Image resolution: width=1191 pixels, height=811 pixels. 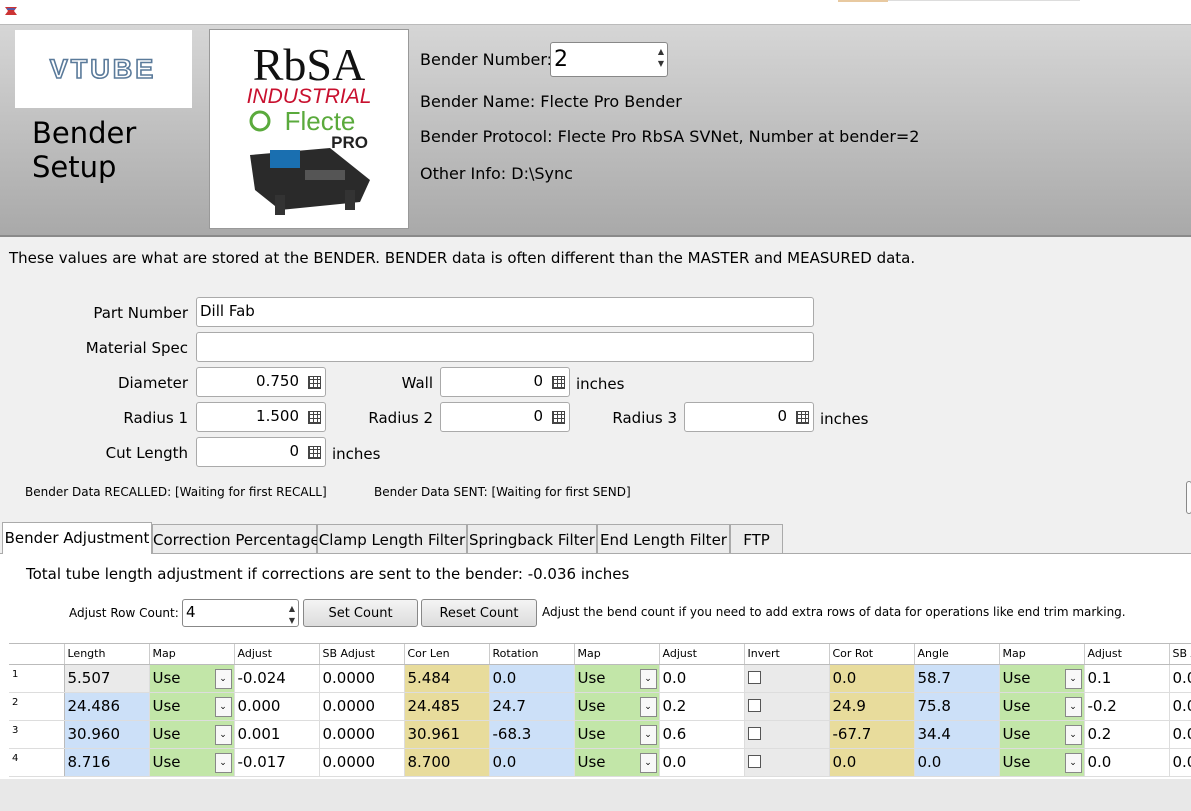 I want to click on col-length: Length, so click(x=107, y=654).